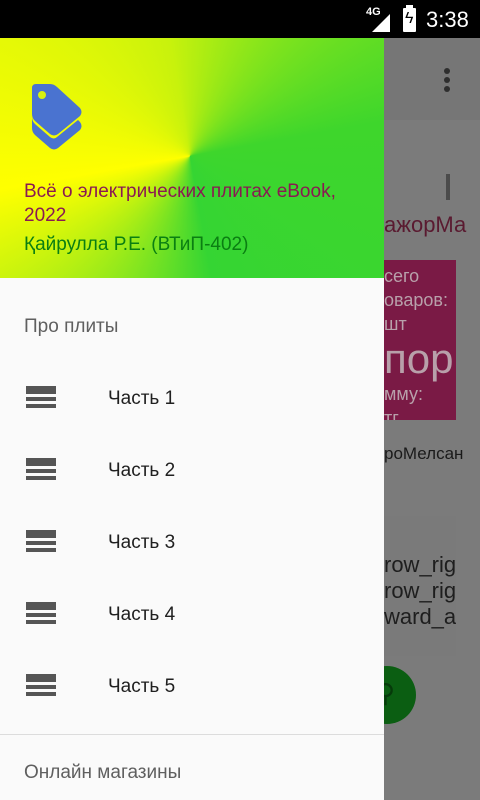 Image resolution: width=480 pixels, height=800 pixels. Describe the element at coordinates (425, 224) in the screenshot. I see `background-heading: ажорМа` at that location.